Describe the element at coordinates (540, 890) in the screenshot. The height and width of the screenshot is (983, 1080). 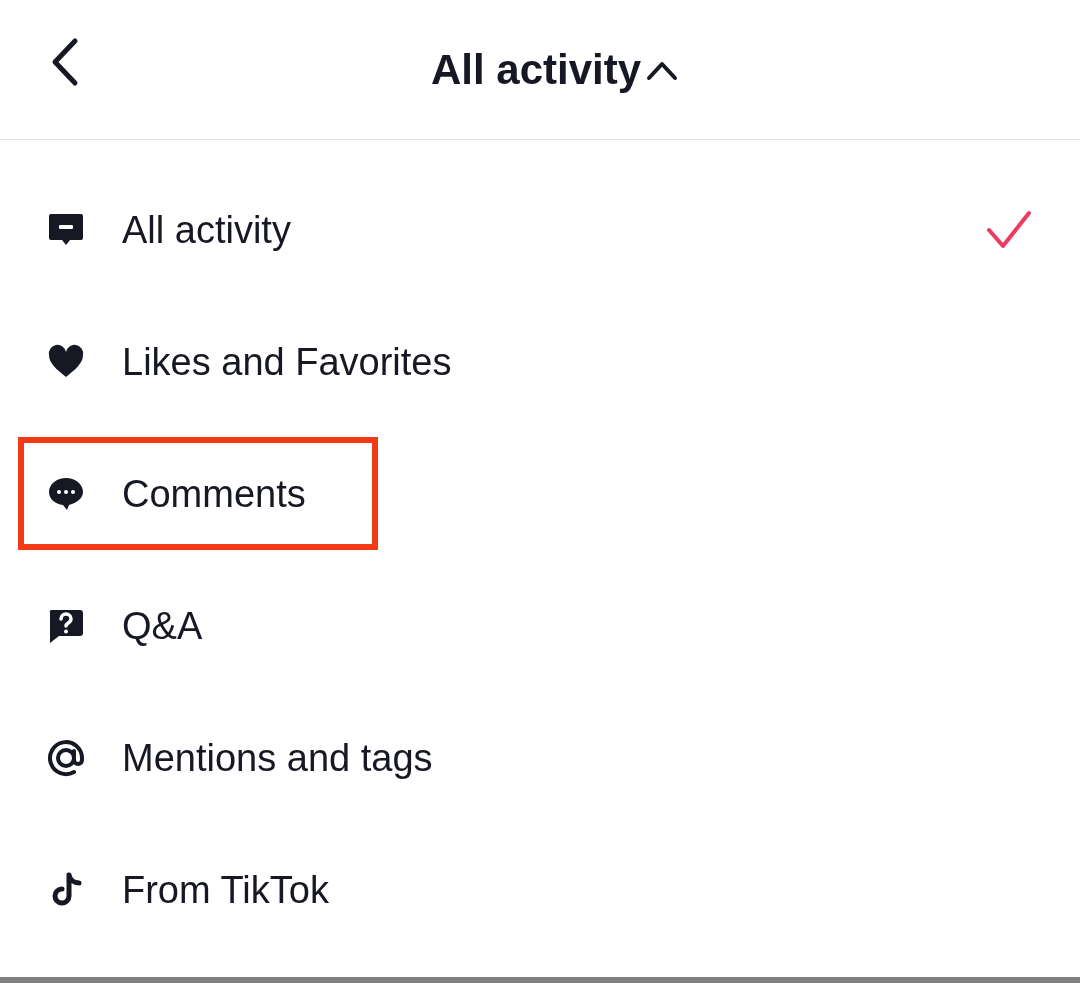
I see `menu-item: From TikTok` at that location.